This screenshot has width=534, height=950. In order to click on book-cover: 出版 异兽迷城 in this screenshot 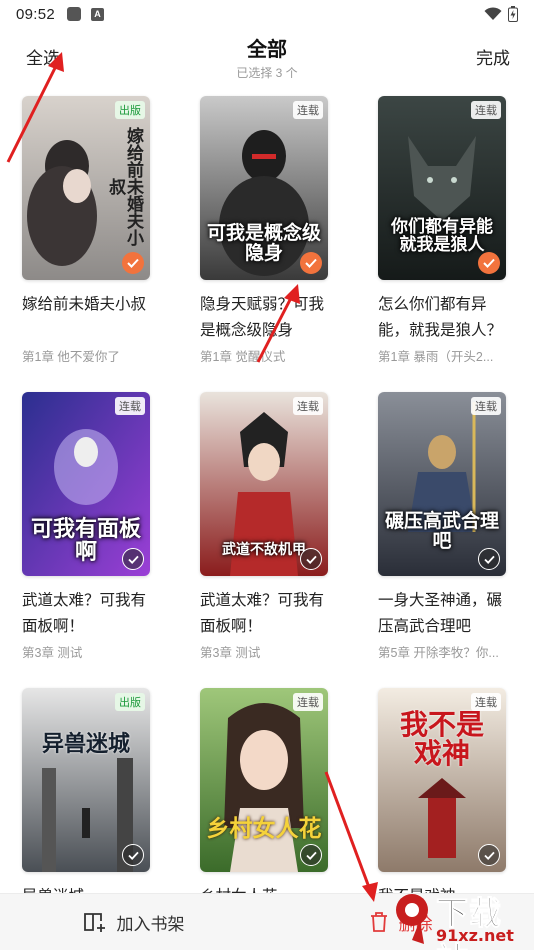, I will do `click(86, 780)`.